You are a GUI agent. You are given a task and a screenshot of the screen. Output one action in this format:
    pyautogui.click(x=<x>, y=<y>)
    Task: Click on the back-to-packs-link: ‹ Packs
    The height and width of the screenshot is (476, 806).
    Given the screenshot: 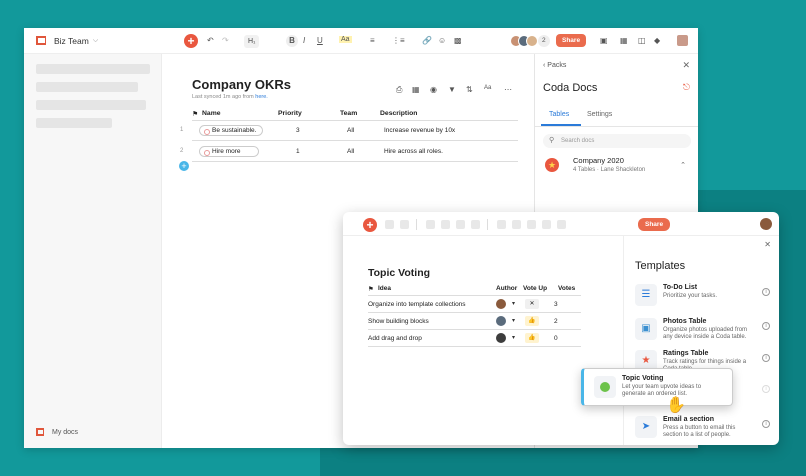 What is the action you would take?
    pyautogui.click(x=554, y=65)
    